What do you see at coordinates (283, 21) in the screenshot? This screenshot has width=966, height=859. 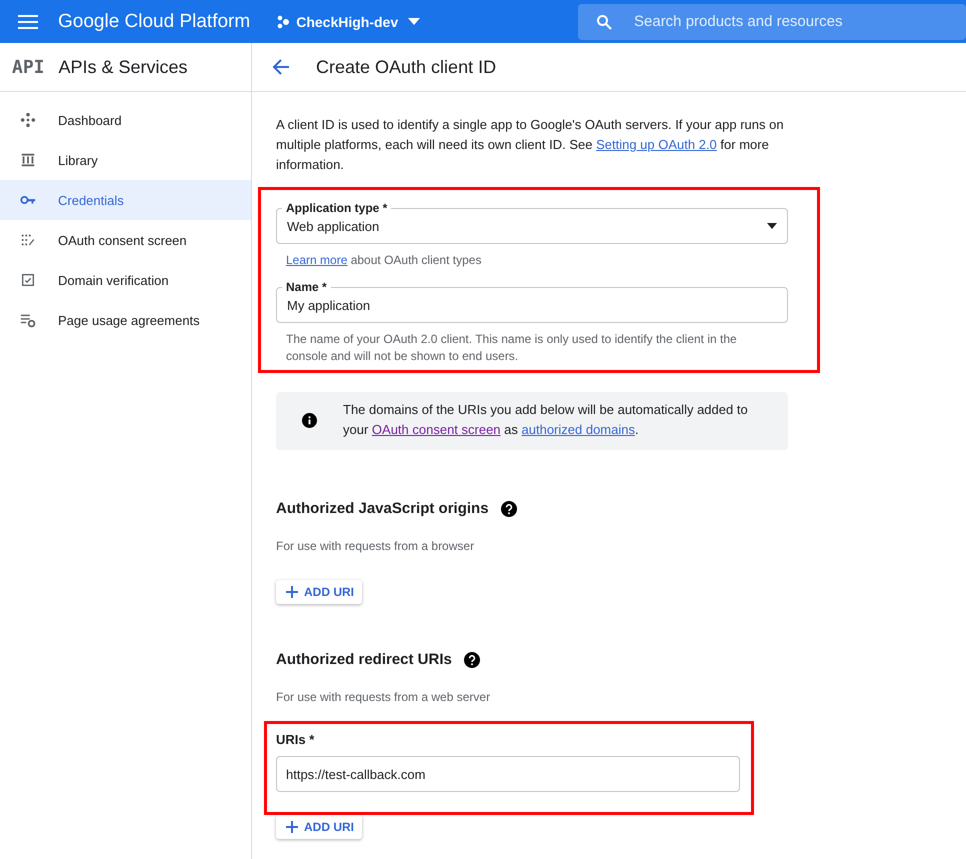 I see `project-dots-icon` at bounding box center [283, 21].